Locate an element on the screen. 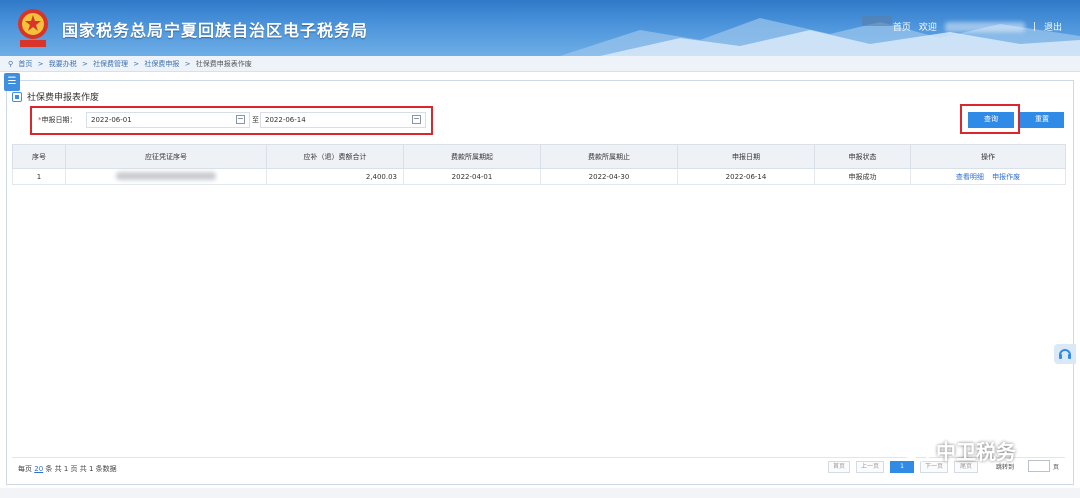  pager-summary: 每页 20 条 共 1 页 共 1 条数据 is located at coordinates (67, 469).